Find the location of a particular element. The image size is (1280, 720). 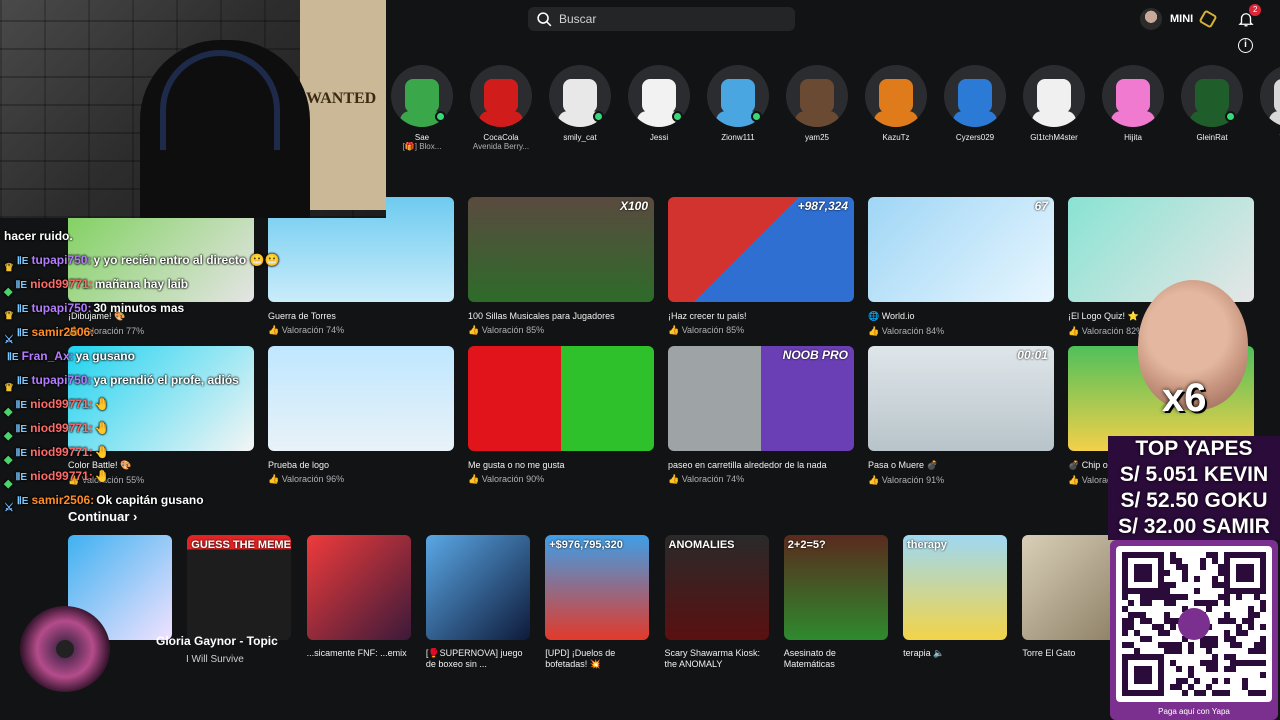

friend-name: KazuTz is located at coordinates (896, 137).